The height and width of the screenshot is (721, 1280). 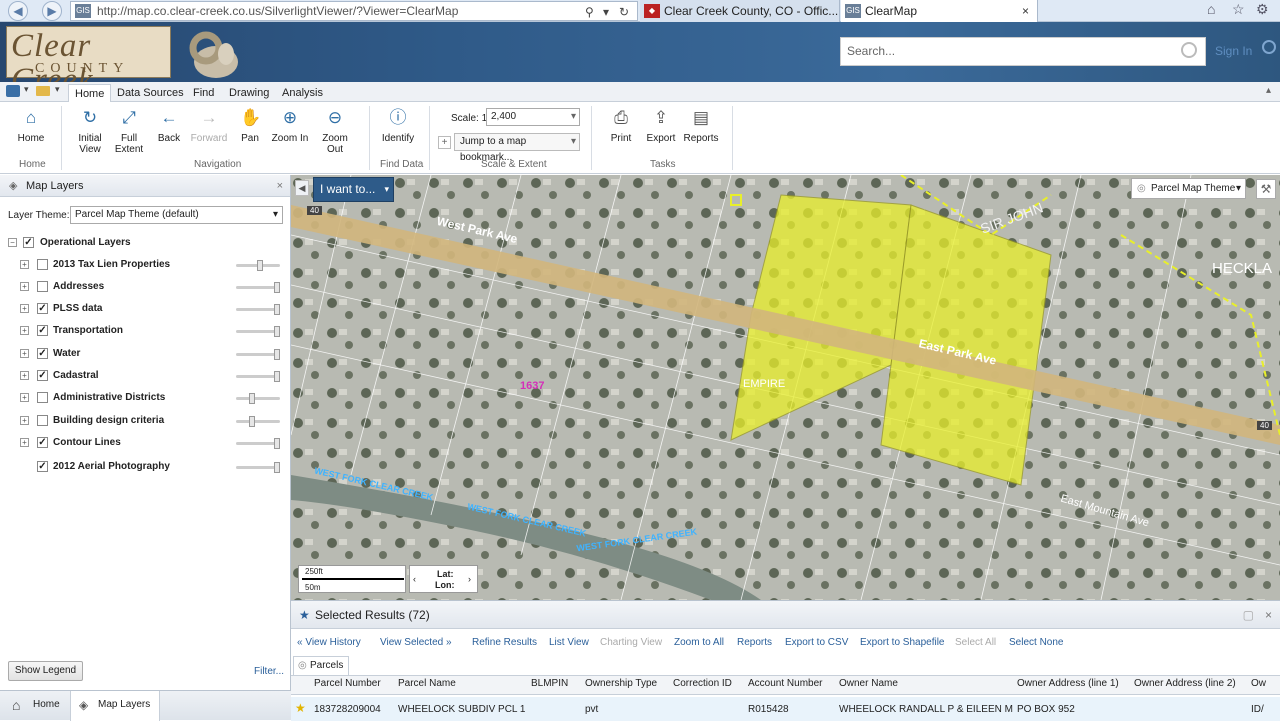 What do you see at coordinates (661, 126) in the screenshot?
I see `export-button: ⇪ Export` at bounding box center [661, 126].